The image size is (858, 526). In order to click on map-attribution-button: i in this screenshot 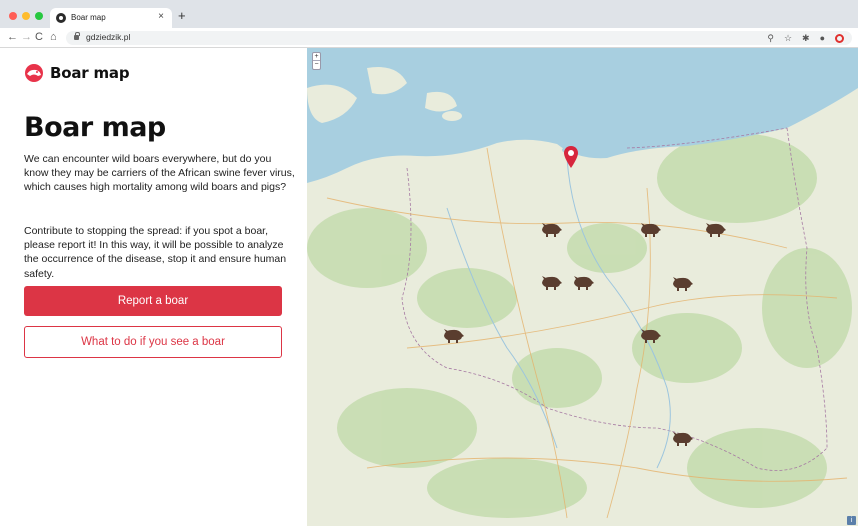, I will do `click(851, 520)`.